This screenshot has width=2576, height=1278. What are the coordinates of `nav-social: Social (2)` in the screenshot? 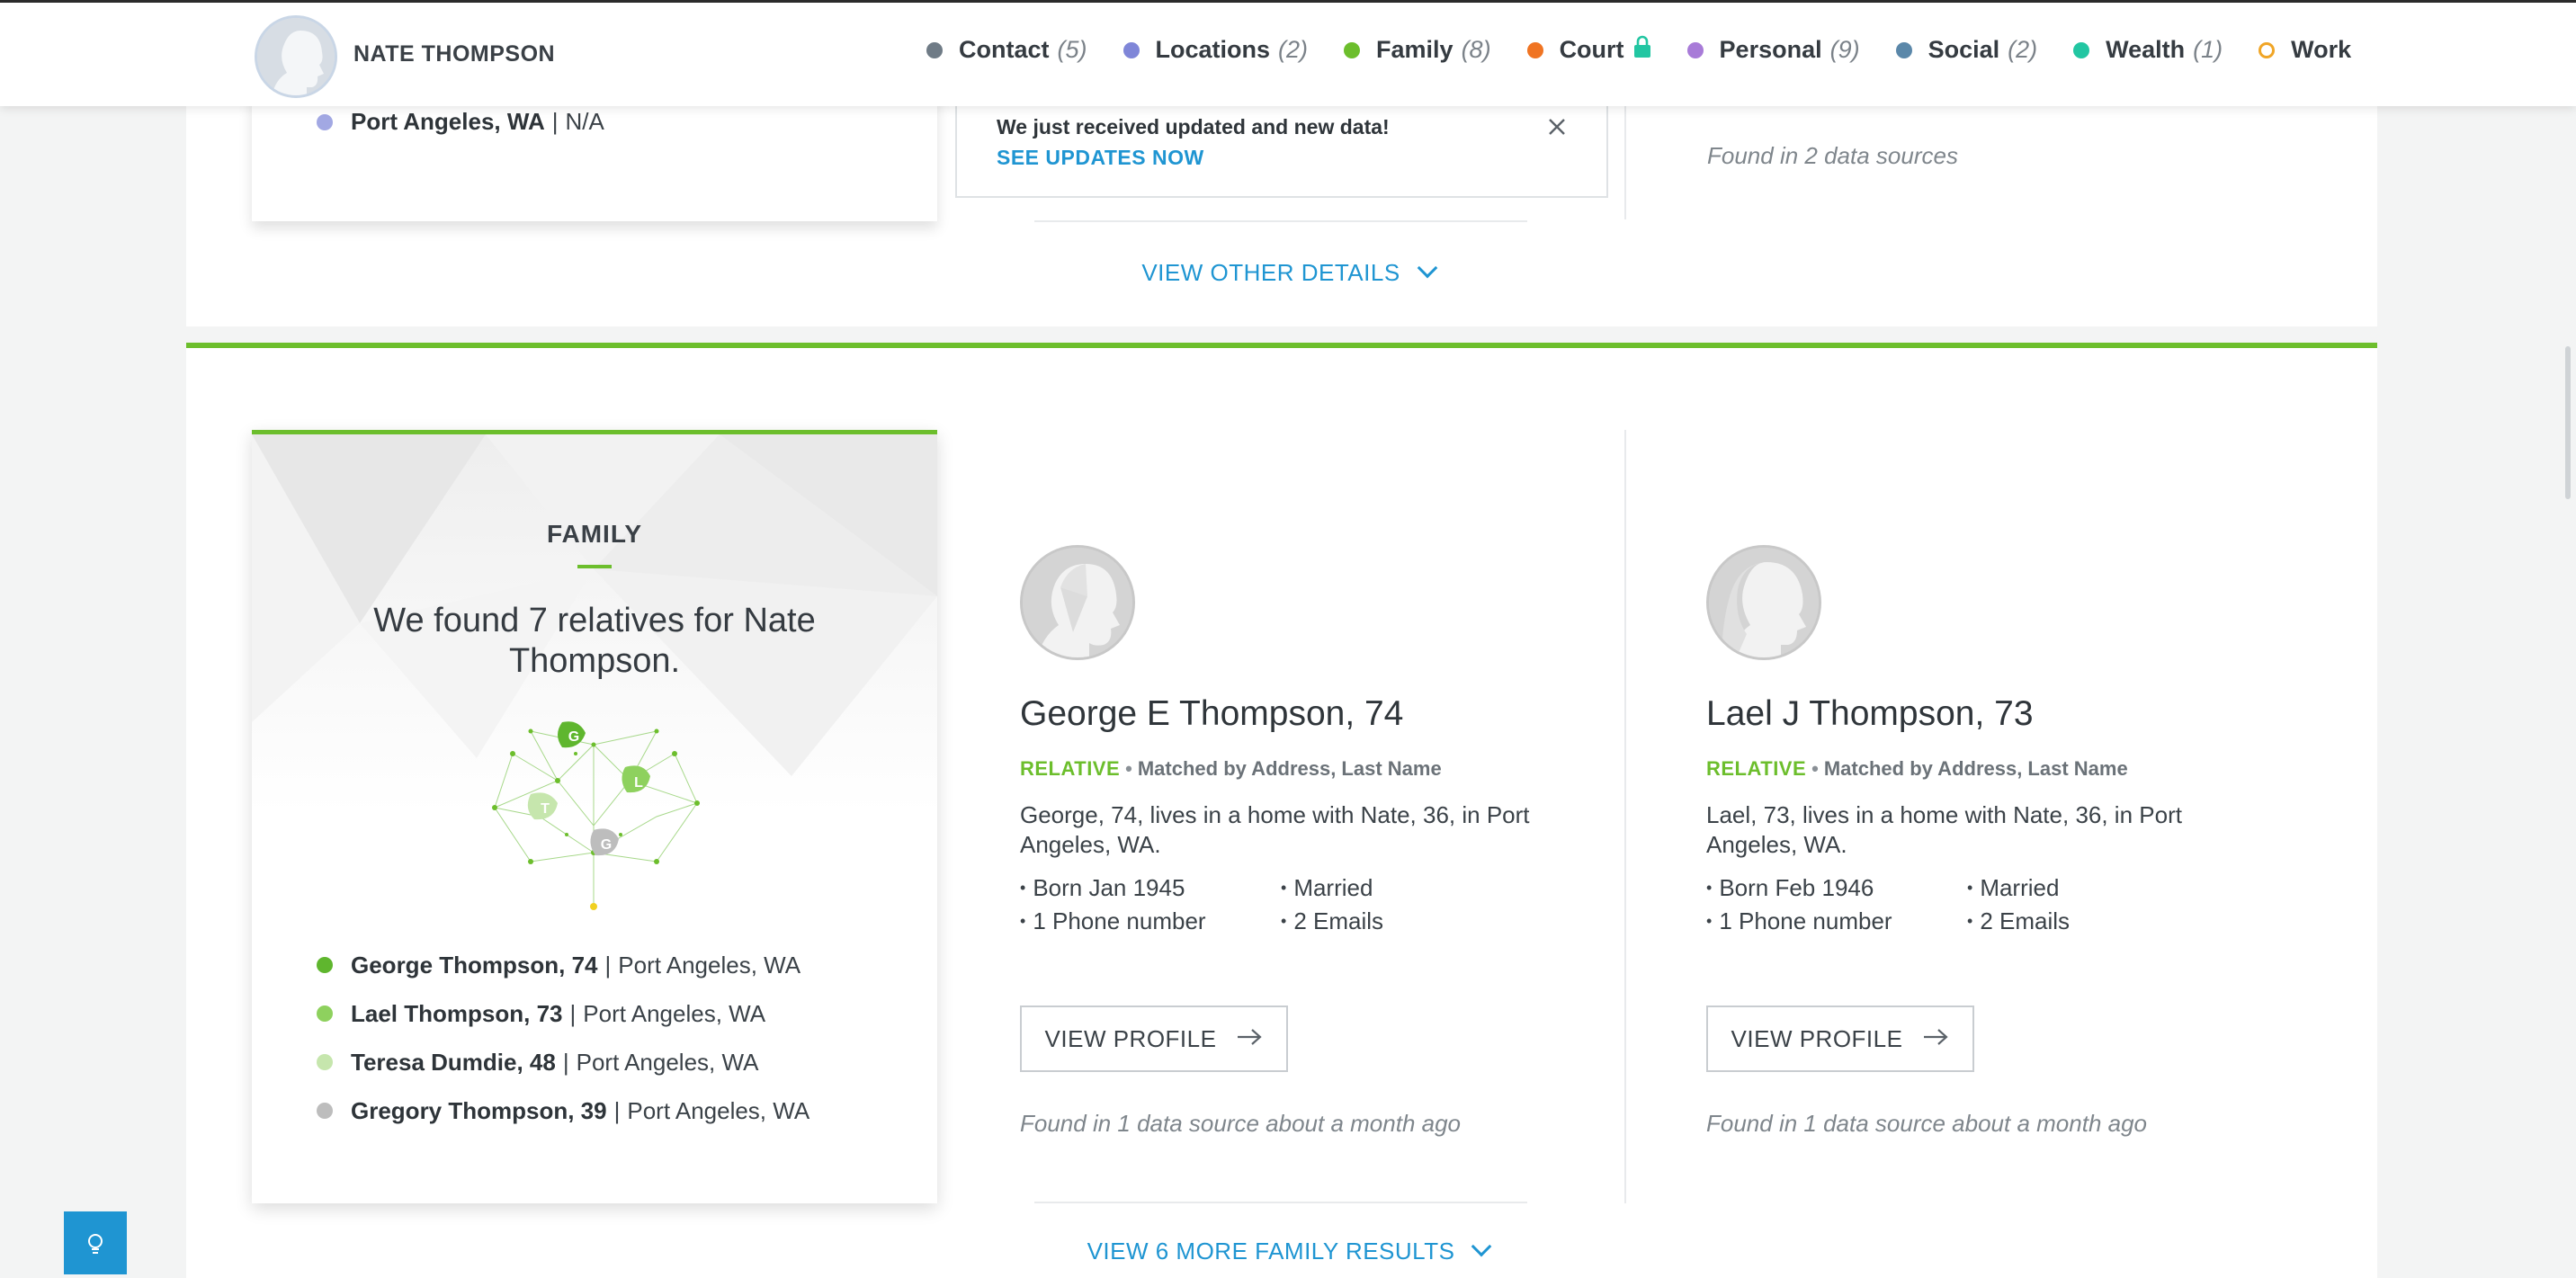 It's located at (1966, 50).